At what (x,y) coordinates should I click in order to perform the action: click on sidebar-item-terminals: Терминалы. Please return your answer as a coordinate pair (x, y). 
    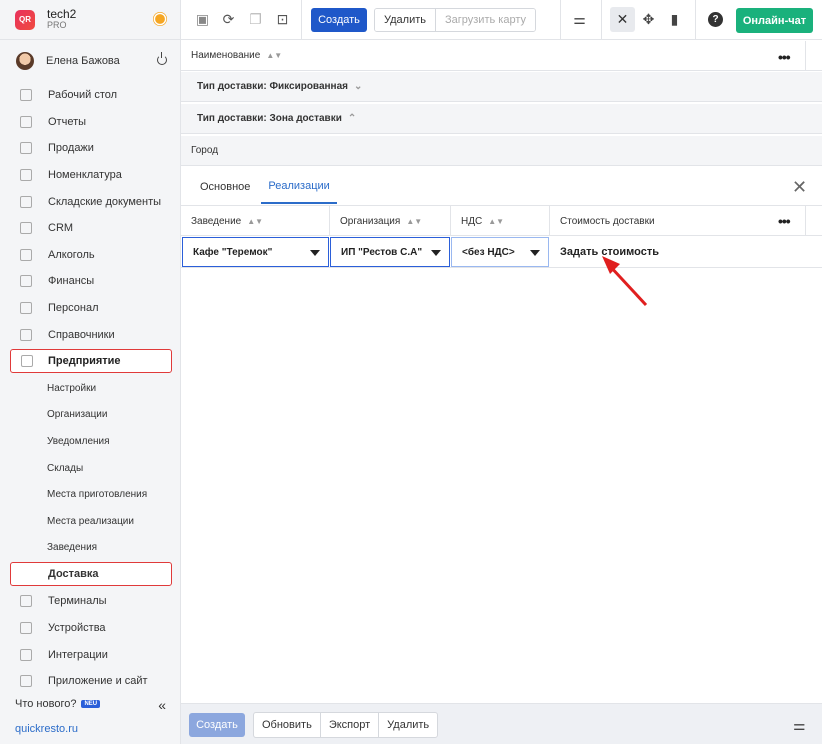
    Looking at the image, I should click on (90, 601).